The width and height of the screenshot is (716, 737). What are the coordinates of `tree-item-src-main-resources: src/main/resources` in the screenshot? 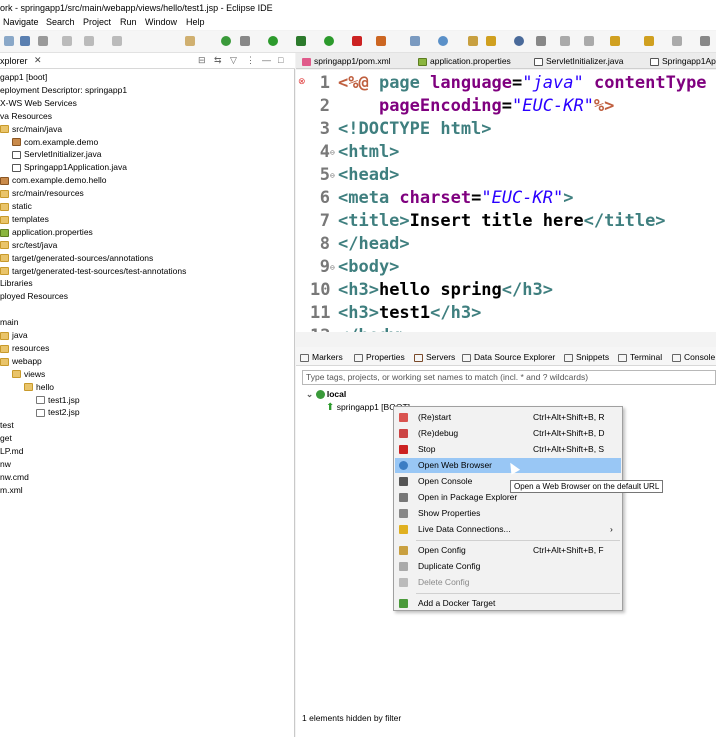 It's located at (42, 193).